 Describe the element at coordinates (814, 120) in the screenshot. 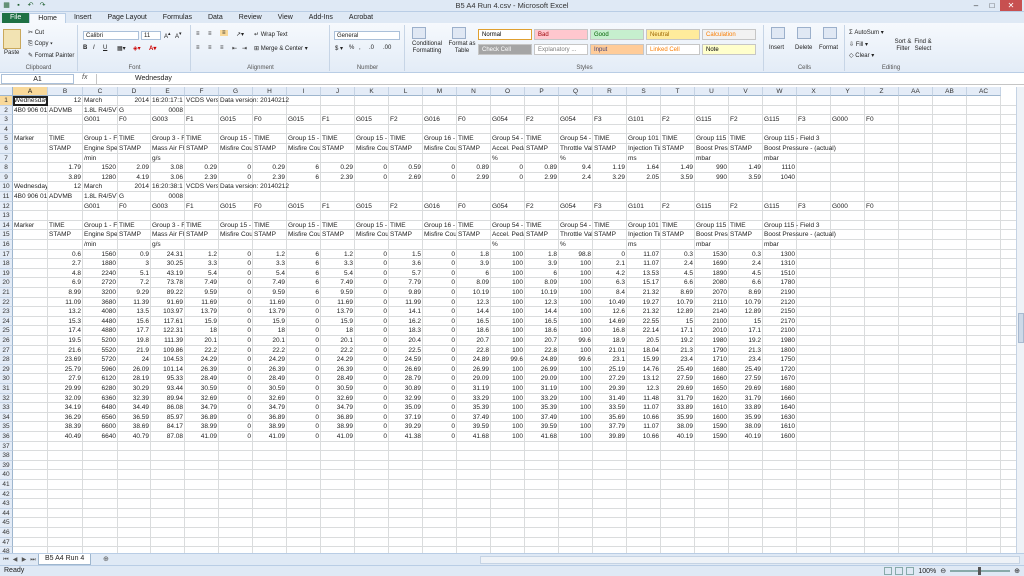

I see `cell: F3` at that location.